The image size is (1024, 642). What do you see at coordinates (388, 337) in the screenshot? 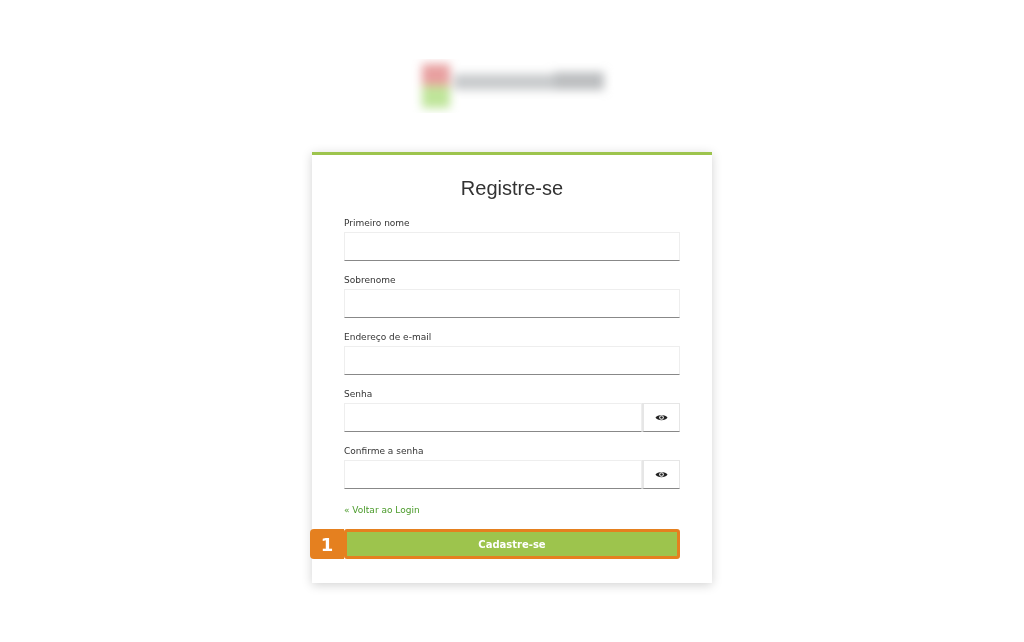
I see `field-label: Endereço de e-mail` at bounding box center [388, 337].